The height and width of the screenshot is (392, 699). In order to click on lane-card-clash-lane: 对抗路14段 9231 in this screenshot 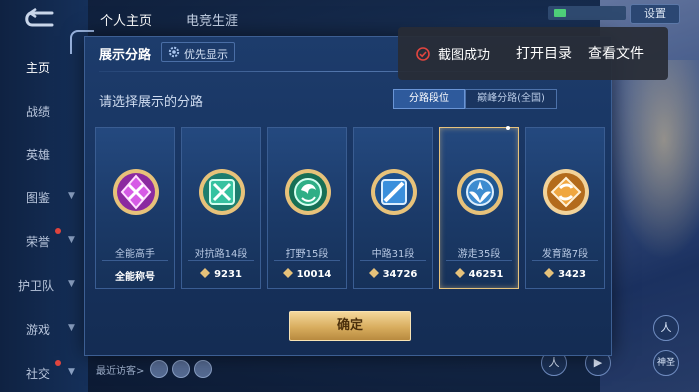, I will do `click(221, 208)`.